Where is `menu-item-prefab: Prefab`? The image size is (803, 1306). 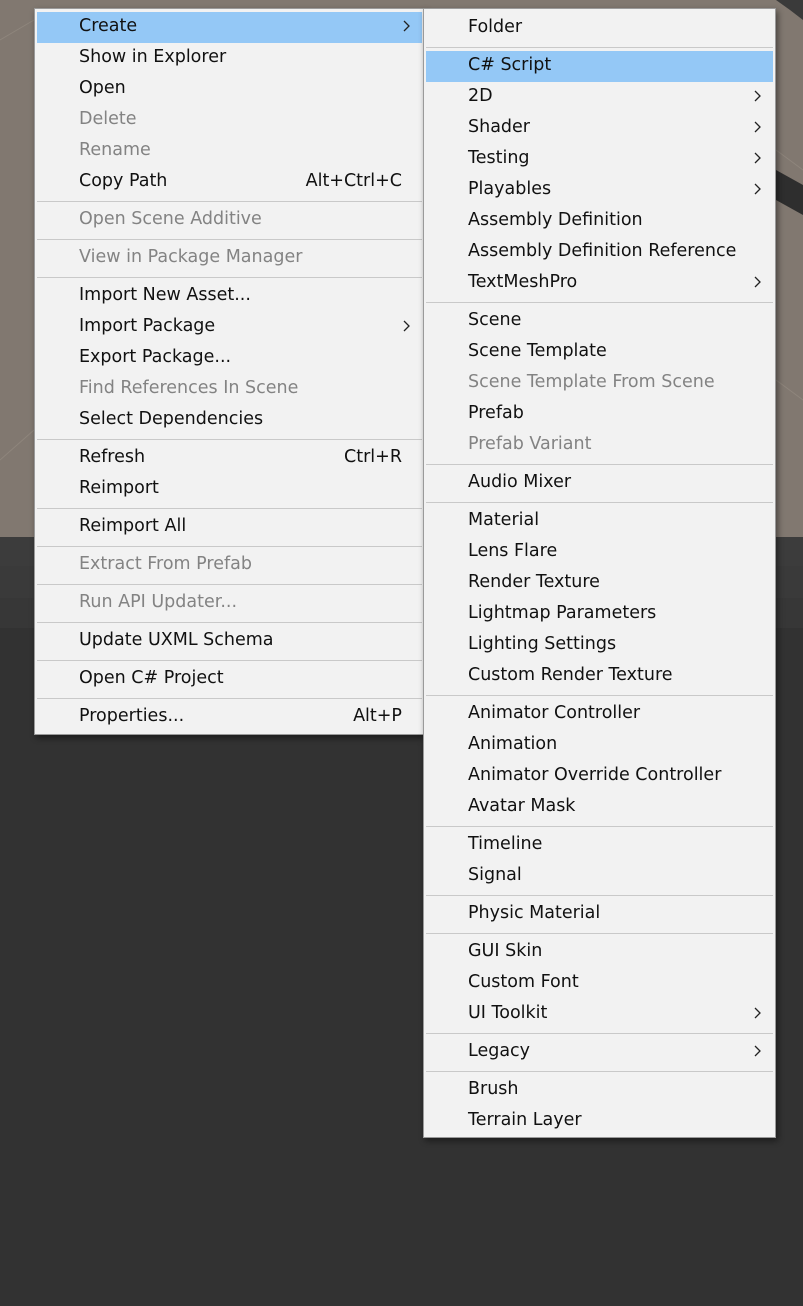
menu-item-prefab: Prefab is located at coordinates (599, 414).